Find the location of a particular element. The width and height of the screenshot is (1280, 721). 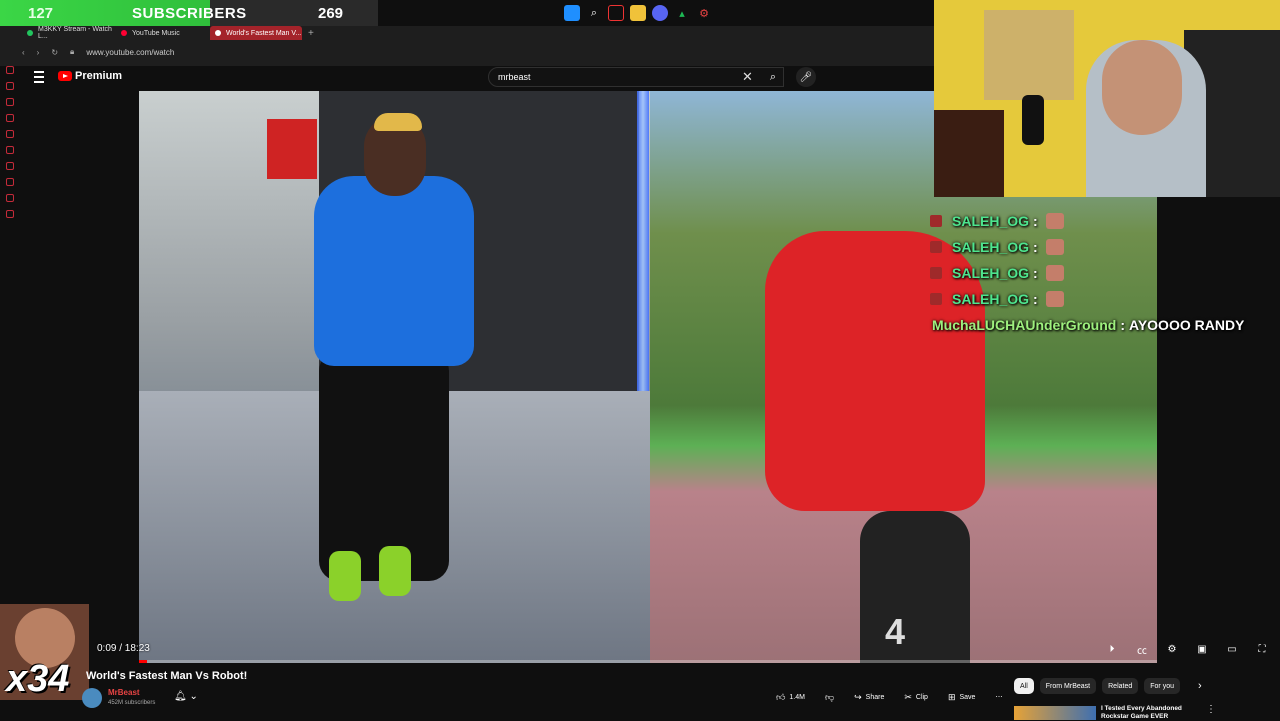

subscriber-label: SUBSCRIBERS is located at coordinates (189, 13).